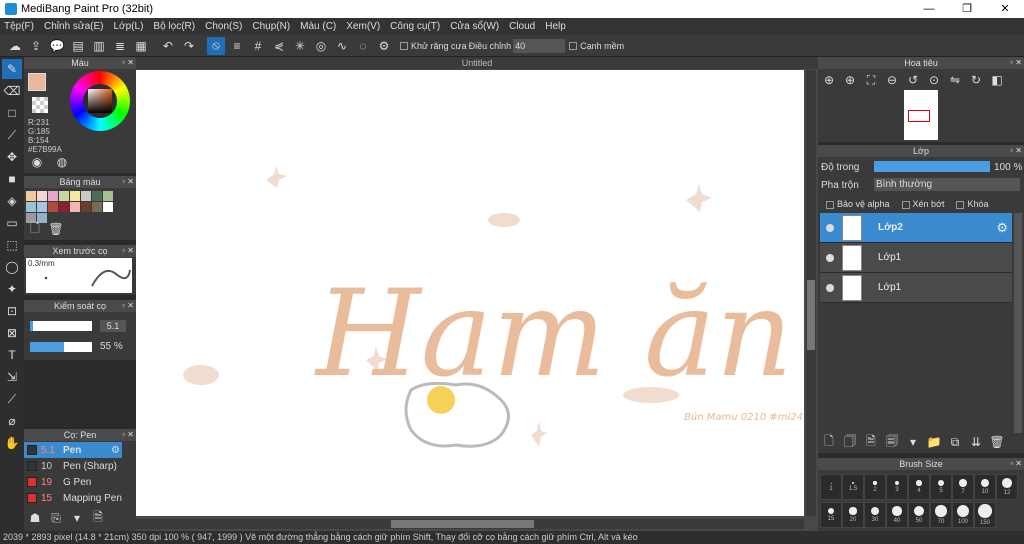  I want to click on color-wheel, so click(100, 101).